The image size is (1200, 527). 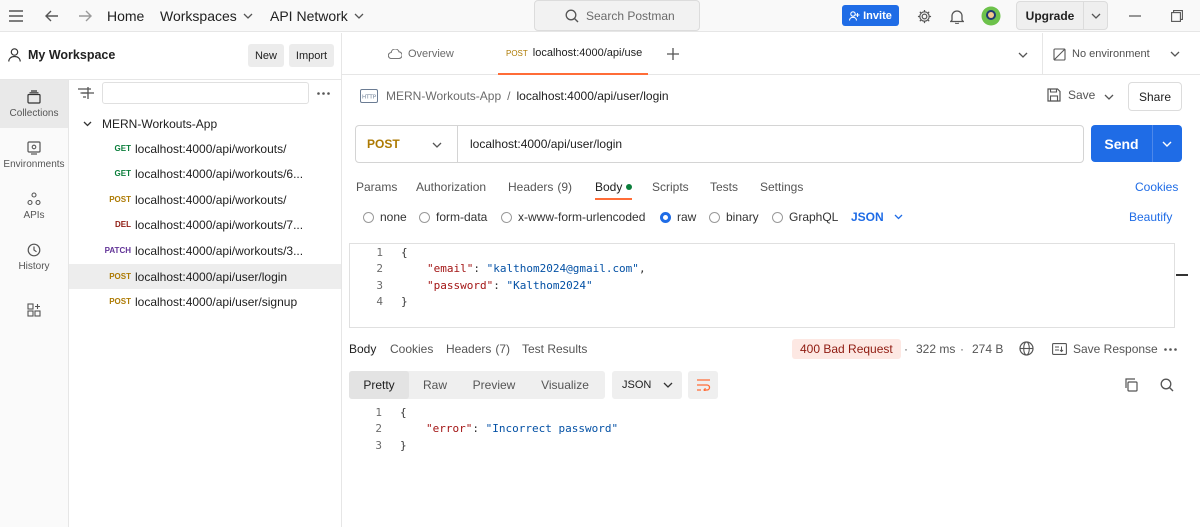 I want to click on url-input: localhost:4000/api/user/login, so click(x=540, y=144).